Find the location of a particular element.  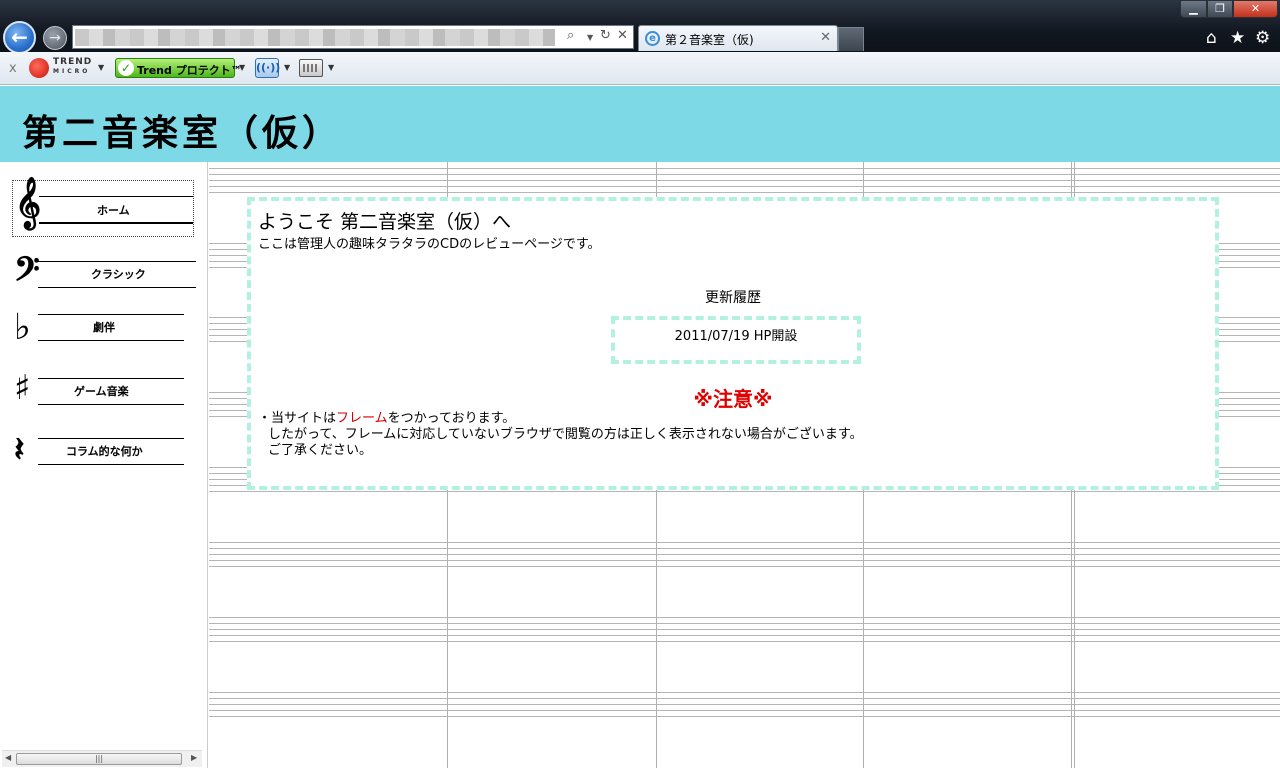

home-icon: ⌂ is located at coordinates (1211, 38).